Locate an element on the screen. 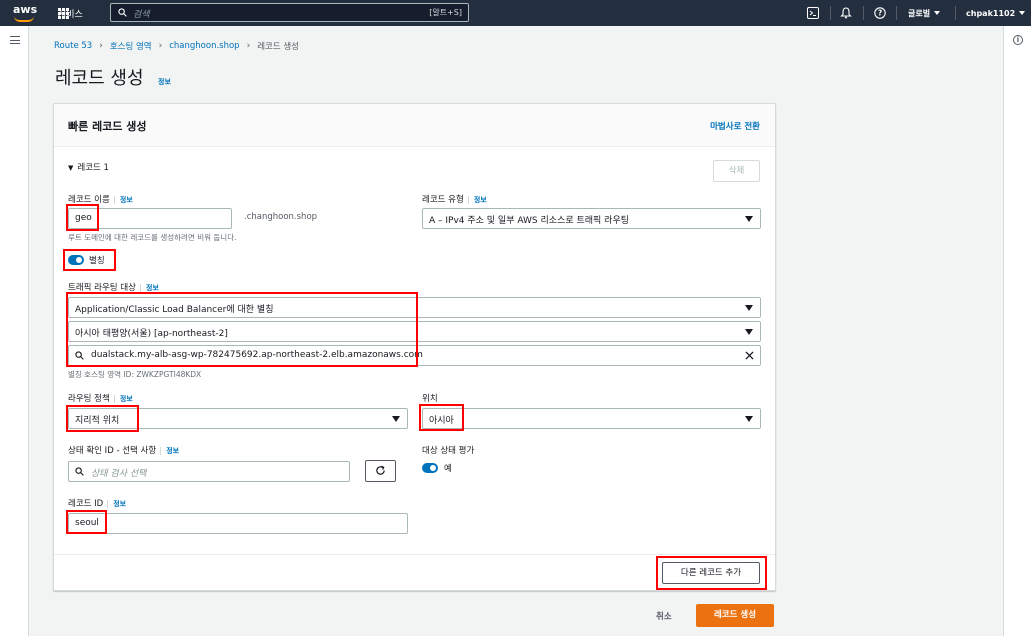 The height and width of the screenshot is (636, 1031). top-navigation: aws 서비스 검색 [알트+S] ? 글로벌 chpak1102 is located at coordinates (515, 13).